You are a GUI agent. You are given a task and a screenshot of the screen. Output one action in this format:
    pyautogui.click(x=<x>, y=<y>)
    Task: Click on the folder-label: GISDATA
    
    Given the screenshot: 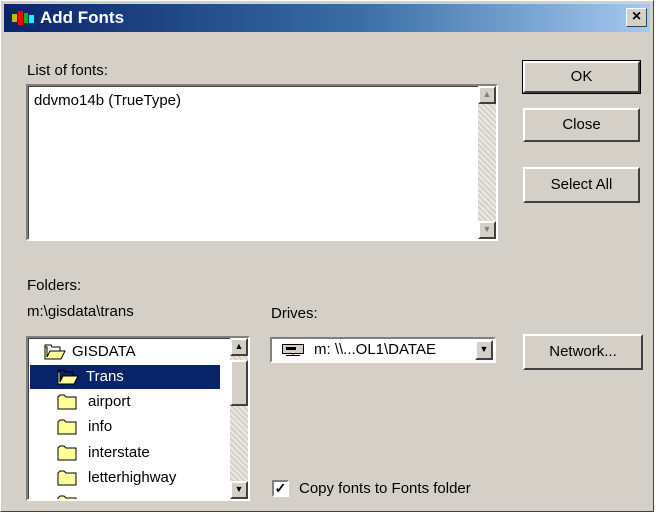 What is the action you would take?
    pyautogui.click(x=104, y=351)
    